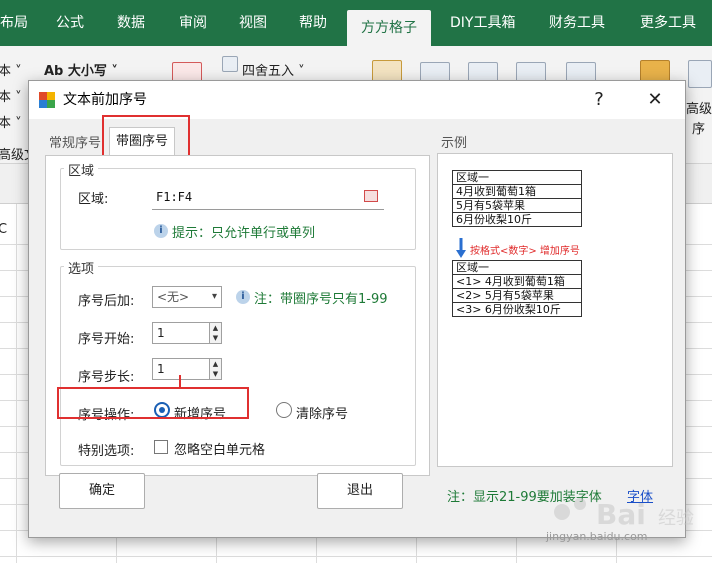 The image size is (712, 563). Describe the element at coordinates (102, 491) in the screenshot. I see `ok-button: 确定` at that location.